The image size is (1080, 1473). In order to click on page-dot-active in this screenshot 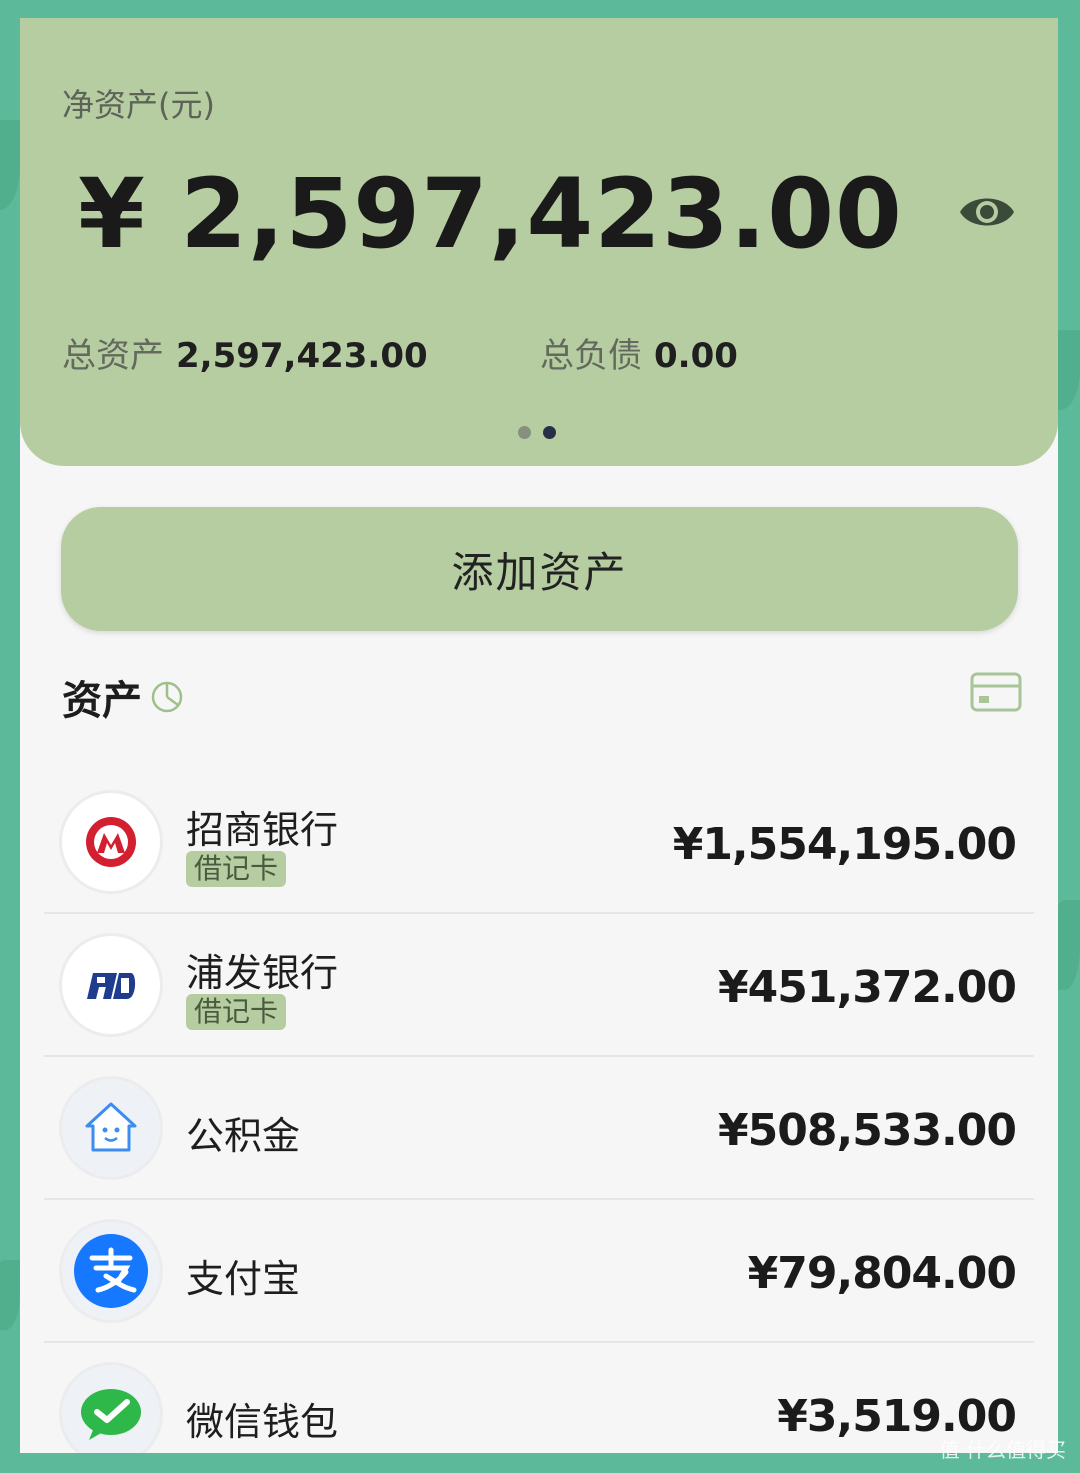, I will do `click(549, 432)`.